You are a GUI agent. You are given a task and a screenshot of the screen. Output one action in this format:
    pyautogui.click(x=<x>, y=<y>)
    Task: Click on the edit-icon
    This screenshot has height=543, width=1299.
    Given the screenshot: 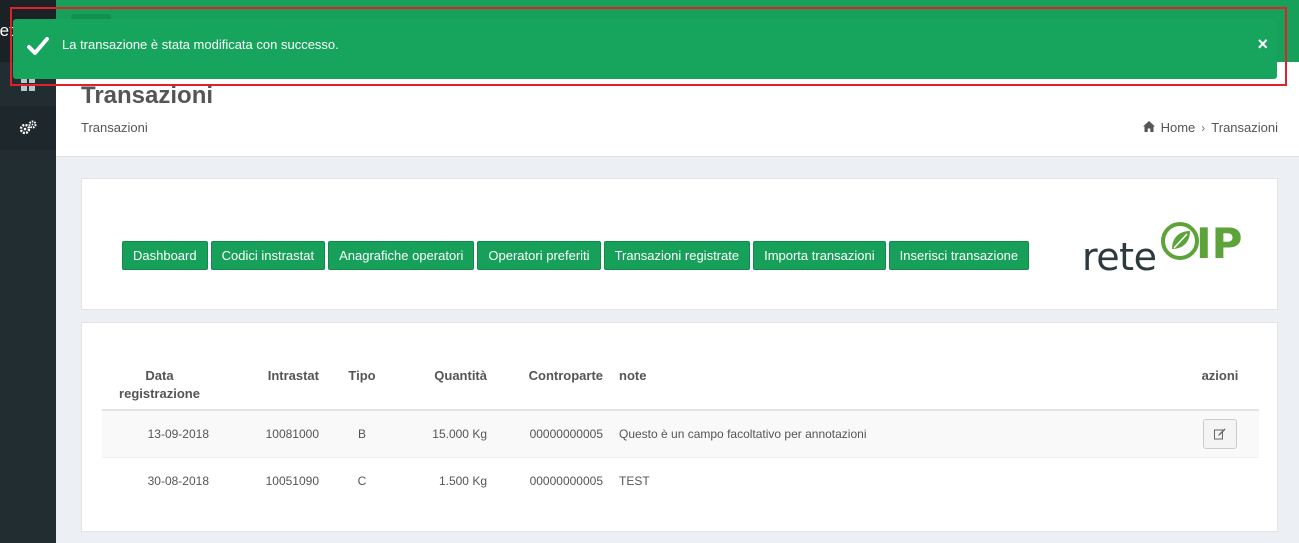 What is the action you would take?
    pyautogui.click(x=1220, y=434)
    